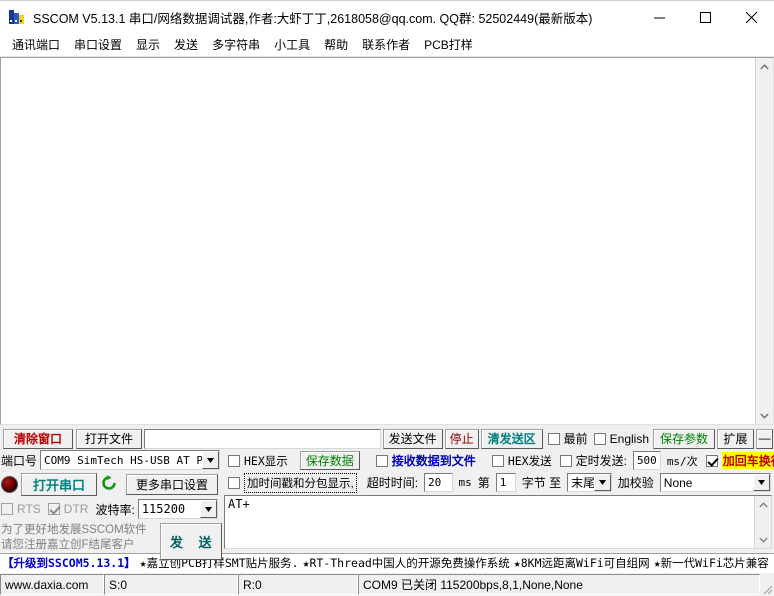 The height and width of the screenshot is (596, 774). I want to click on ad-segment-2: ★RT-Thread中国人的开源免费操作系统, so click(406, 563).